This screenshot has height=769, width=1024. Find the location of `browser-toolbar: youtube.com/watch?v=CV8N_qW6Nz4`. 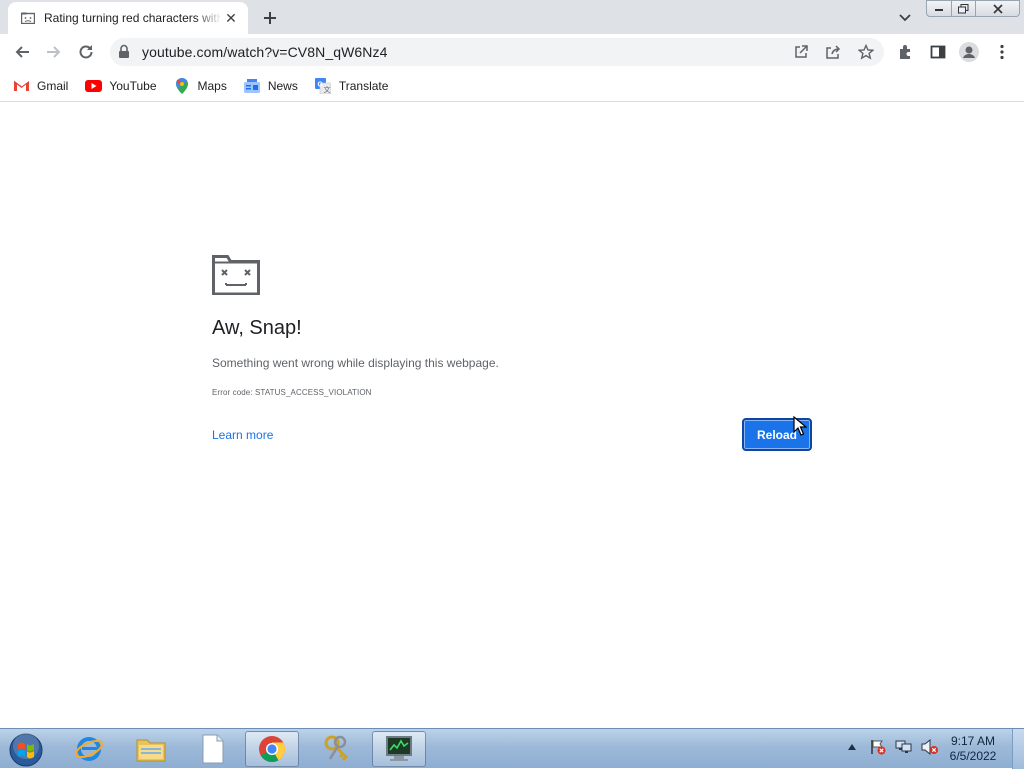

browser-toolbar: youtube.com/watch?v=CV8N_qW6Nz4 is located at coordinates (512, 52).